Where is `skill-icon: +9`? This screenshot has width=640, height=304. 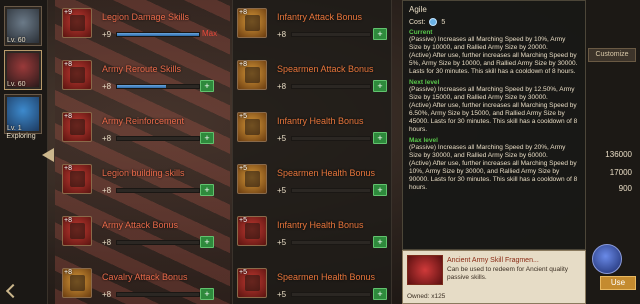 skill-icon: +9 is located at coordinates (77, 23).